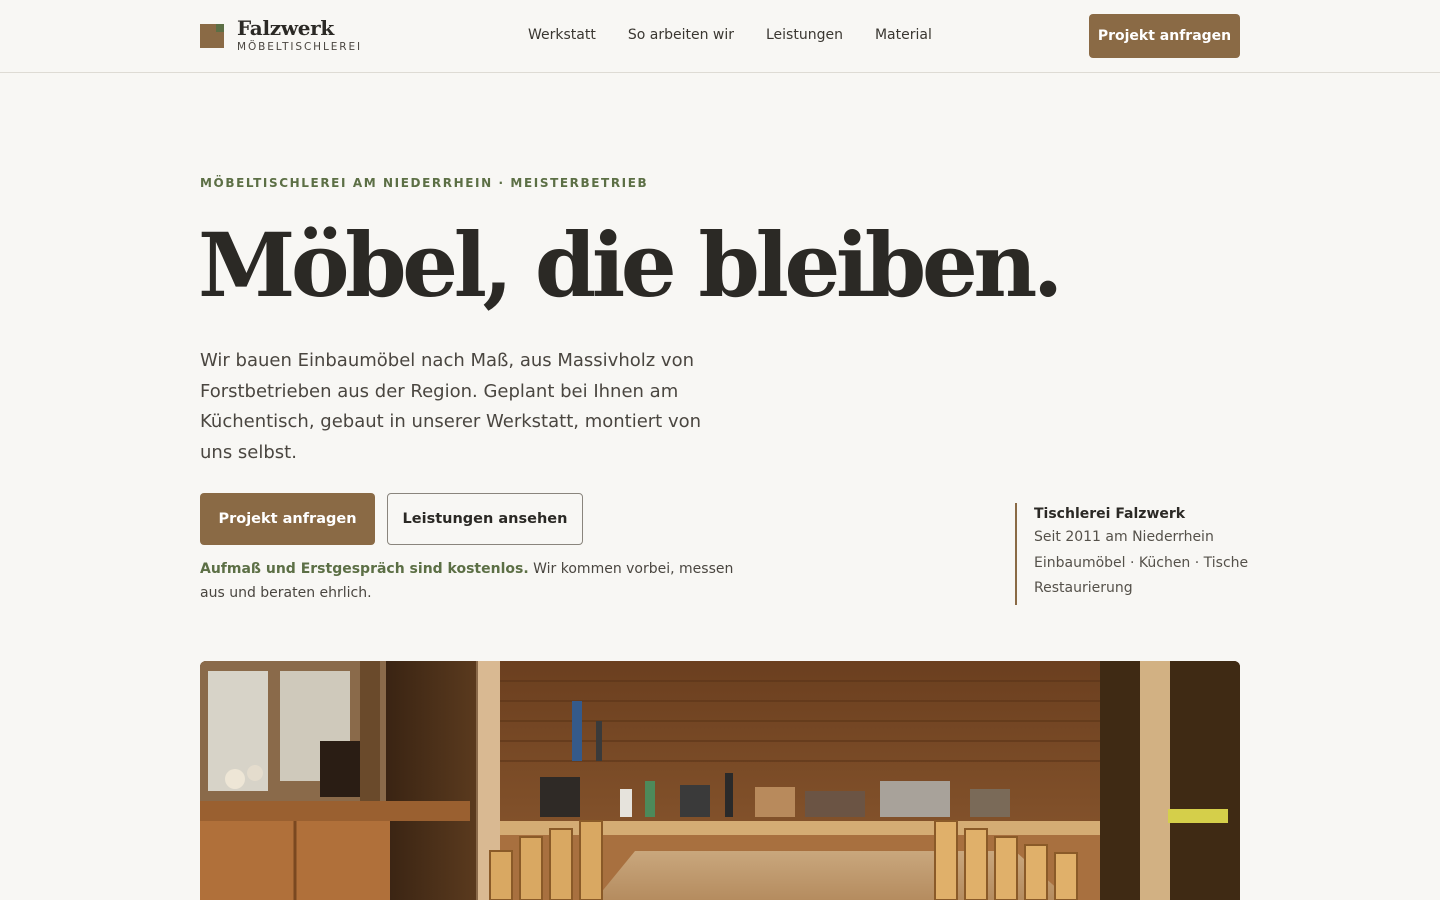 The height and width of the screenshot is (900, 1440). I want to click on nav-link-leistungen: Leistungen, so click(804, 35).